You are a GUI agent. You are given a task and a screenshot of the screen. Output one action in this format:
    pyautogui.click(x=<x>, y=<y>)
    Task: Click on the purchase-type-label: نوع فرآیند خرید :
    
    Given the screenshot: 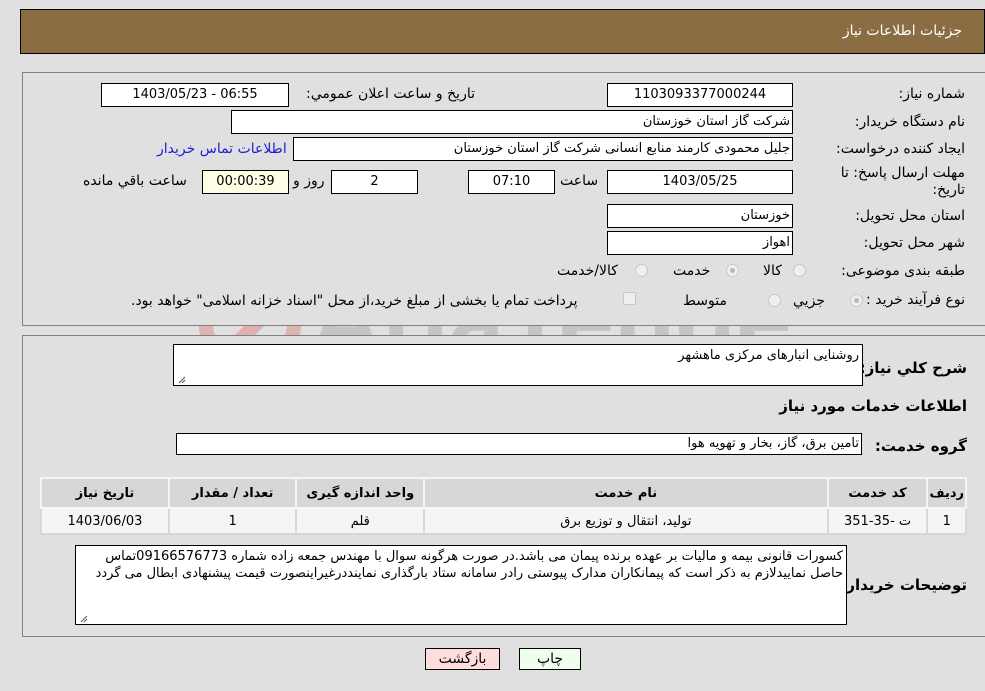 What is the action you would take?
    pyautogui.click(x=915, y=300)
    